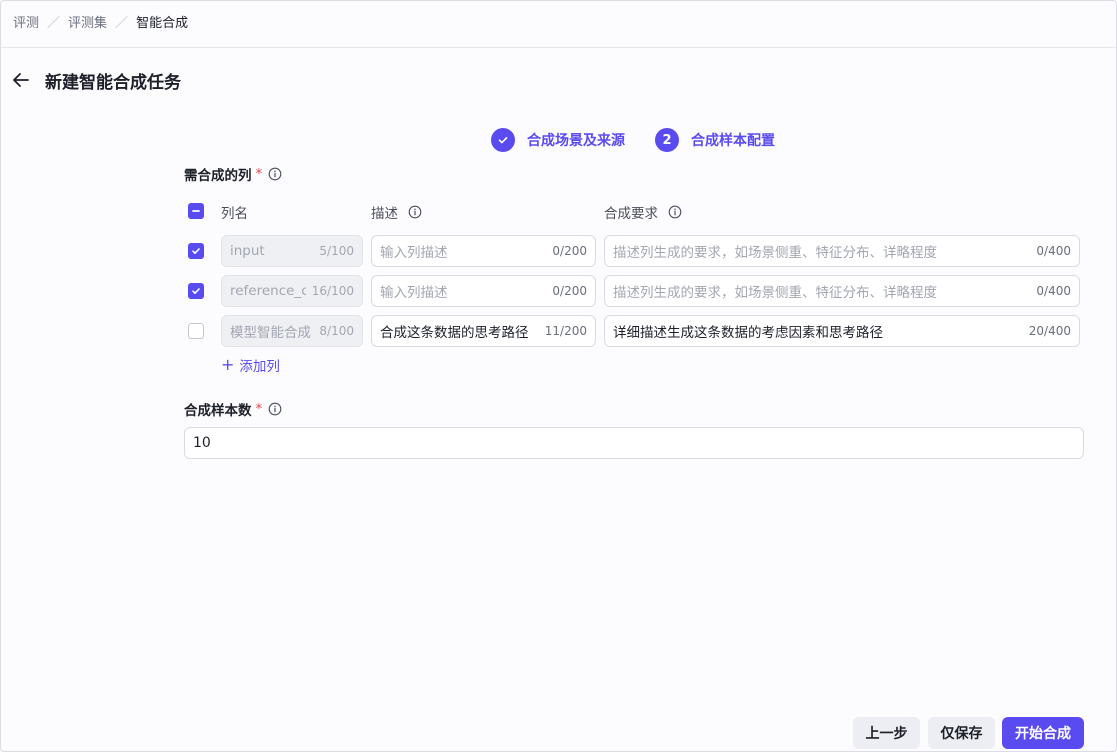 The image size is (1117, 752). I want to click on column-requirement-input: 详细描述生成这条数据的考虑因素和思考路径 20/400, so click(842, 331).